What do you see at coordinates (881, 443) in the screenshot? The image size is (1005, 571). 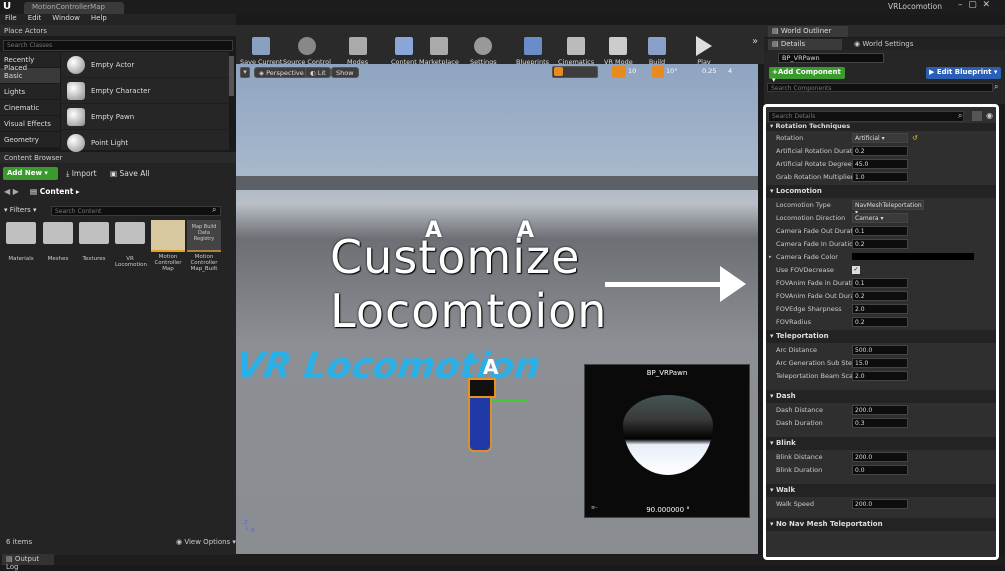 I see `section-blink: ▾ Blink` at bounding box center [881, 443].